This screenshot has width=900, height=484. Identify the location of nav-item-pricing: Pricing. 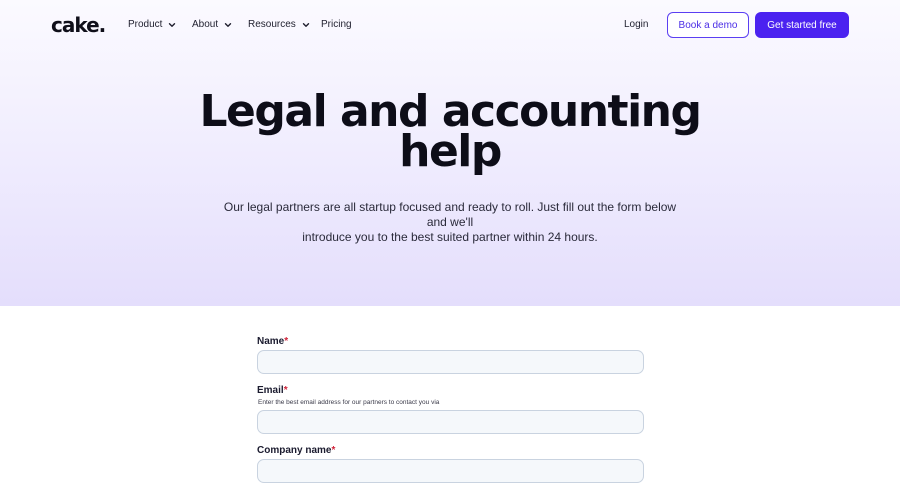
(336, 24).